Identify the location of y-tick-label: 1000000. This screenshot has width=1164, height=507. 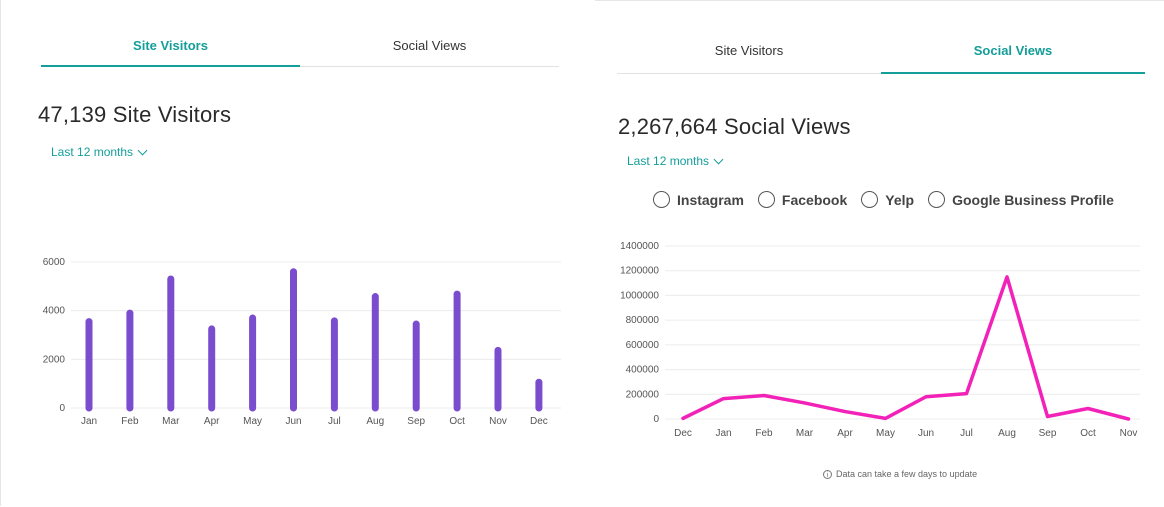
(639, 295).